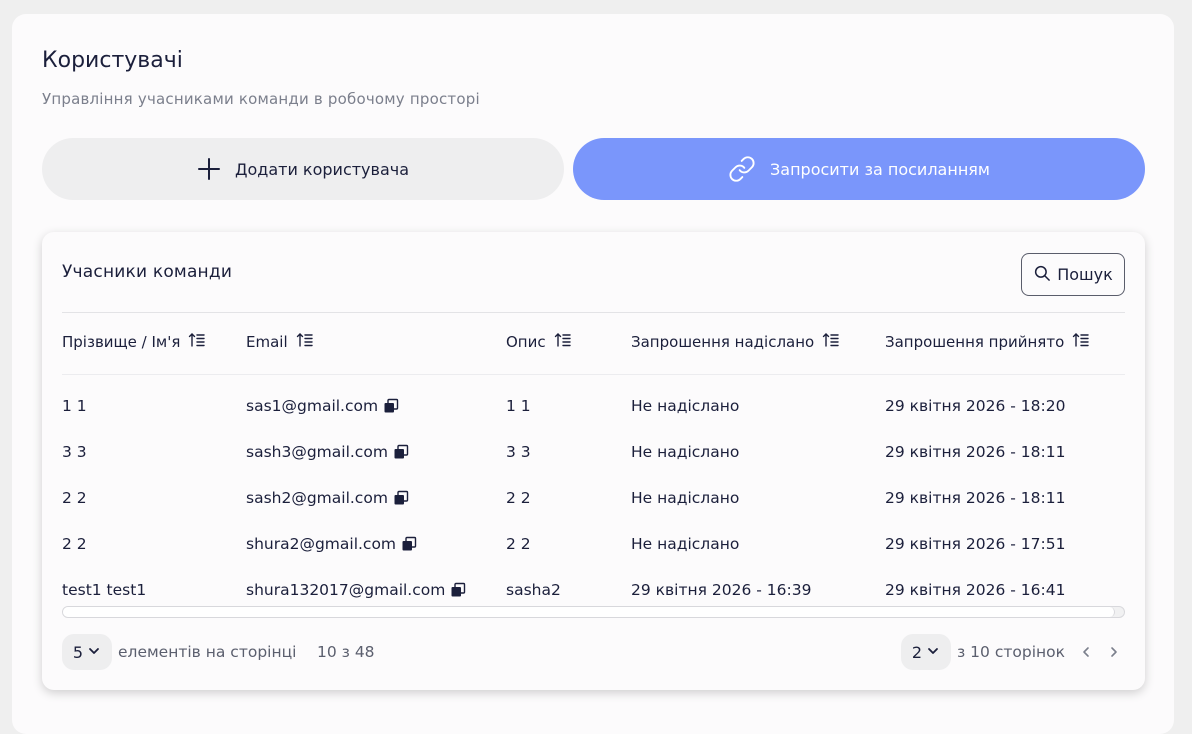 The image size is (1192, 734). I want to click on cell-description: 3 3, so click(518, 452).